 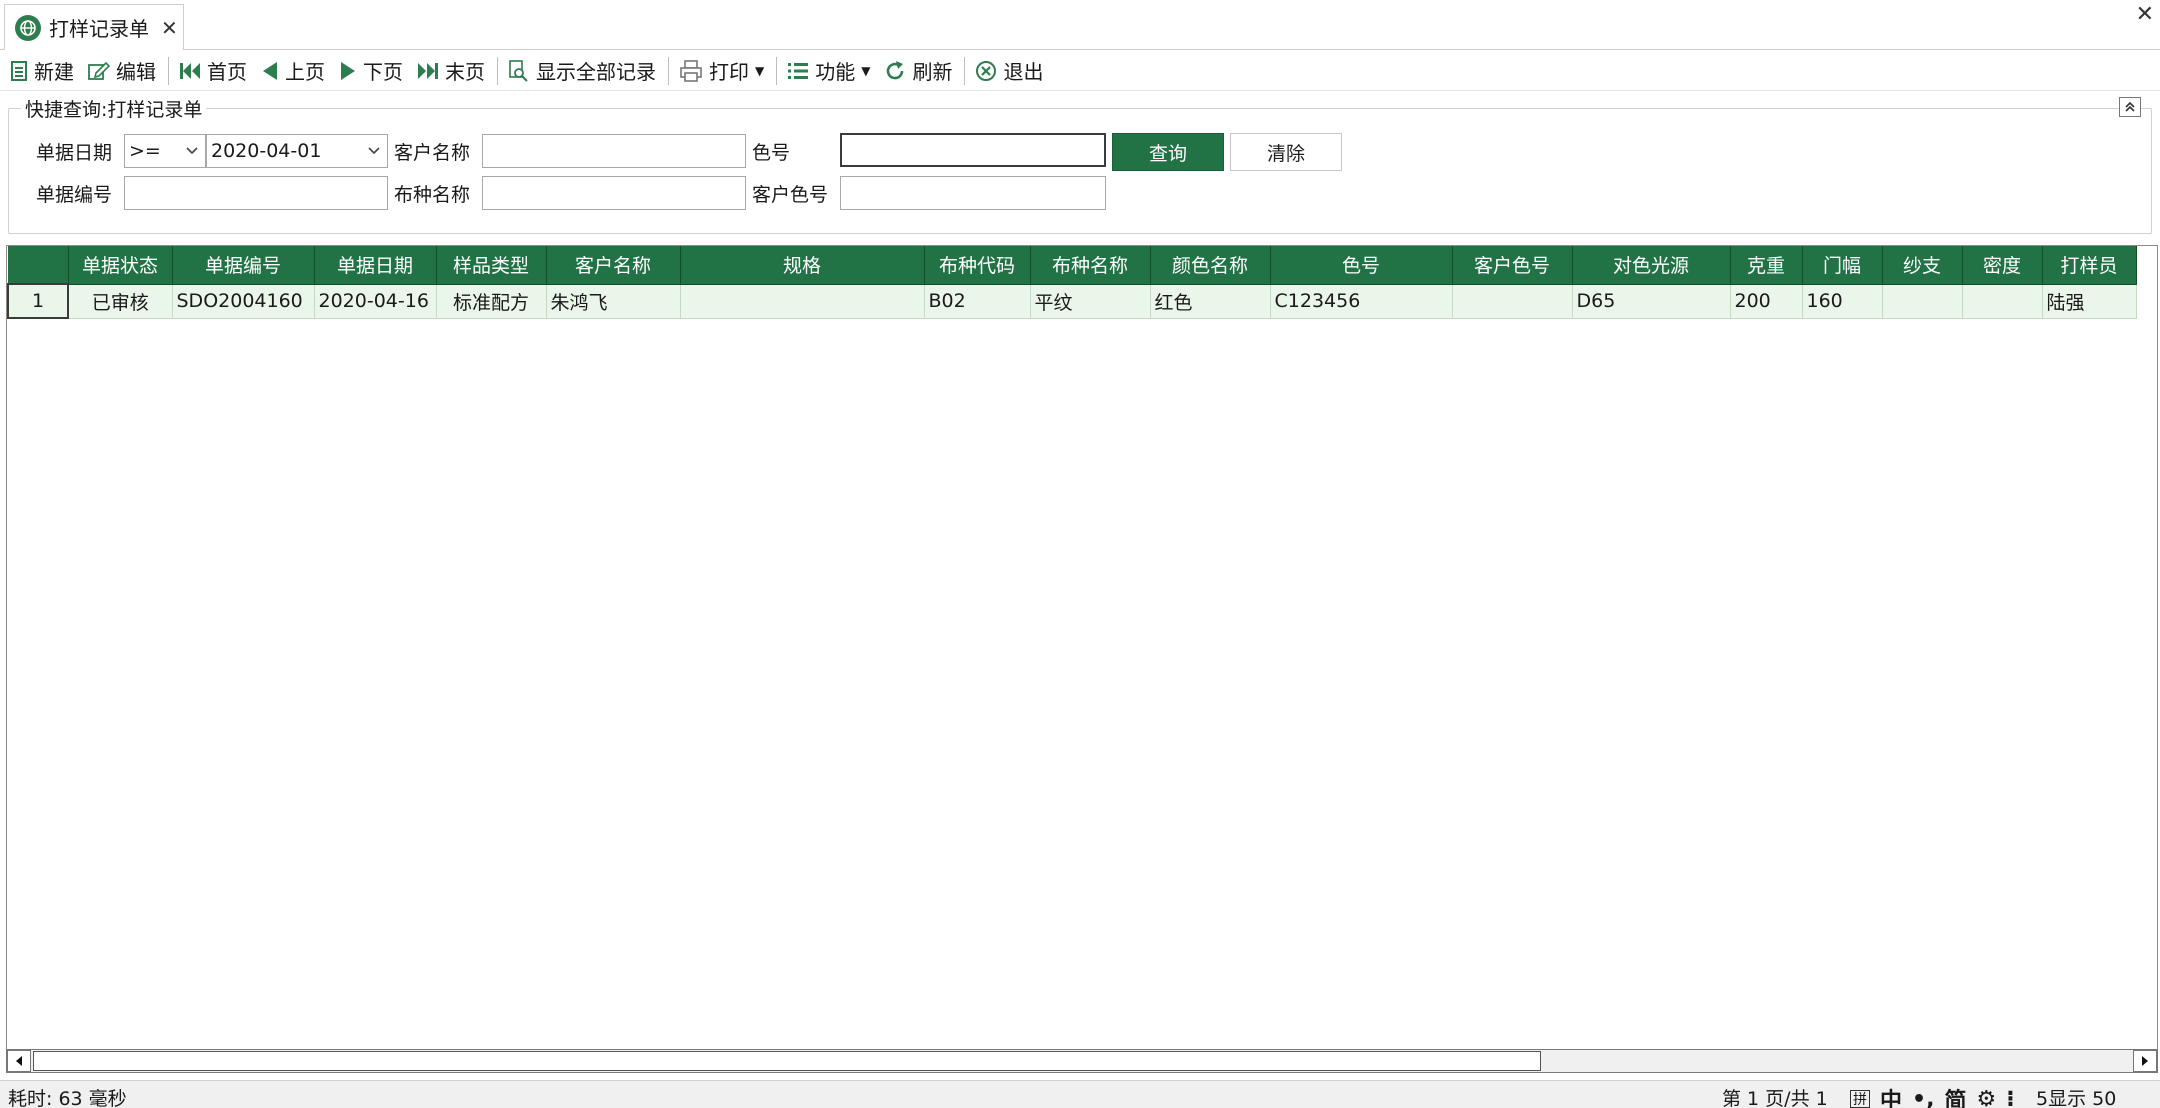 I want to click on scrollbar-thumb, so click(x=787, y=1061).